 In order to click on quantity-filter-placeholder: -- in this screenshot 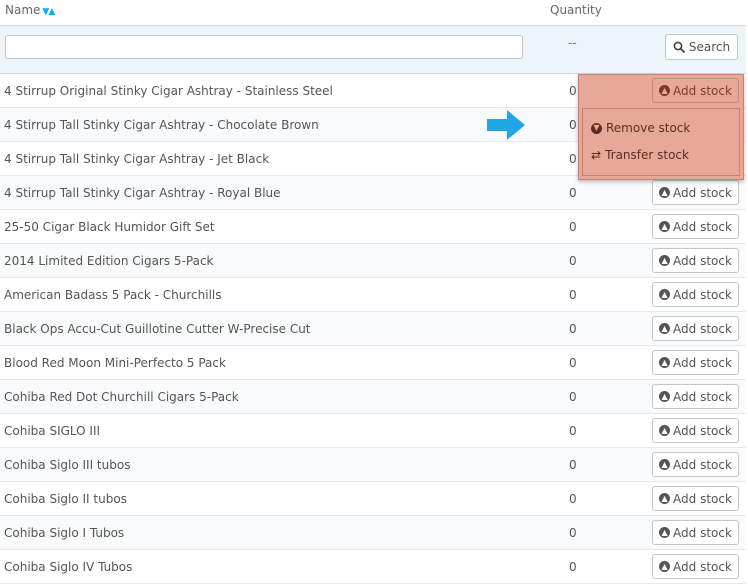, I will do `click(572, 43)`.